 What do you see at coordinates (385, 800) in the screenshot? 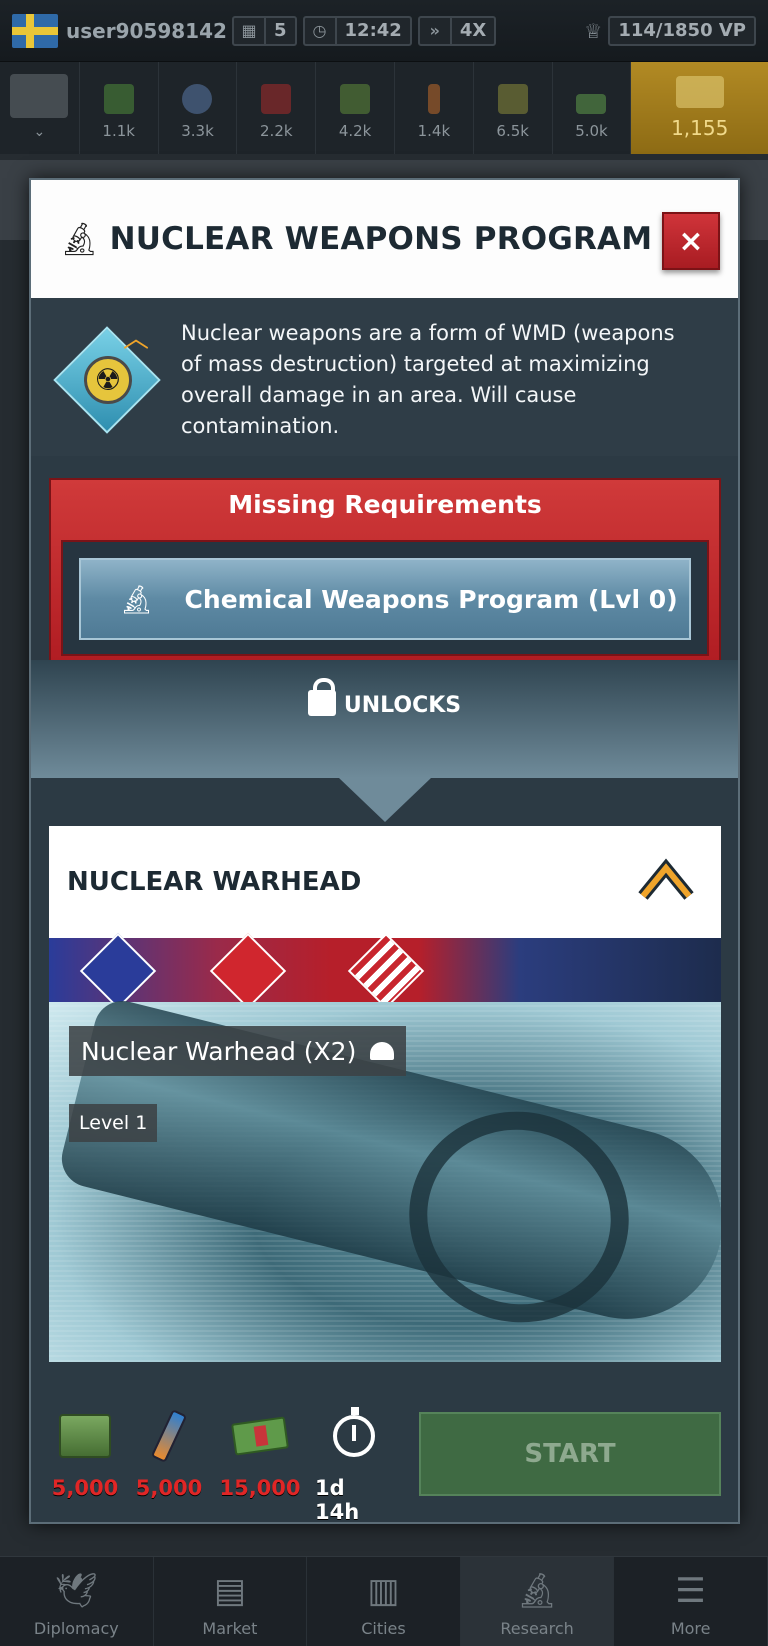
I see `unlocks-arrow-icon` at bounding box center [385, 800].